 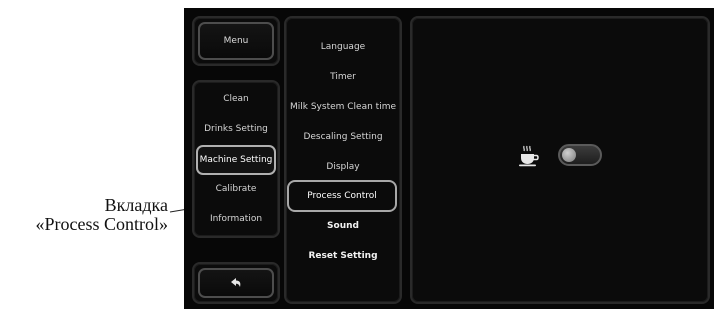 I want to click on category-drinks-setting: Drinks Setting, so click(x=236, y=129).